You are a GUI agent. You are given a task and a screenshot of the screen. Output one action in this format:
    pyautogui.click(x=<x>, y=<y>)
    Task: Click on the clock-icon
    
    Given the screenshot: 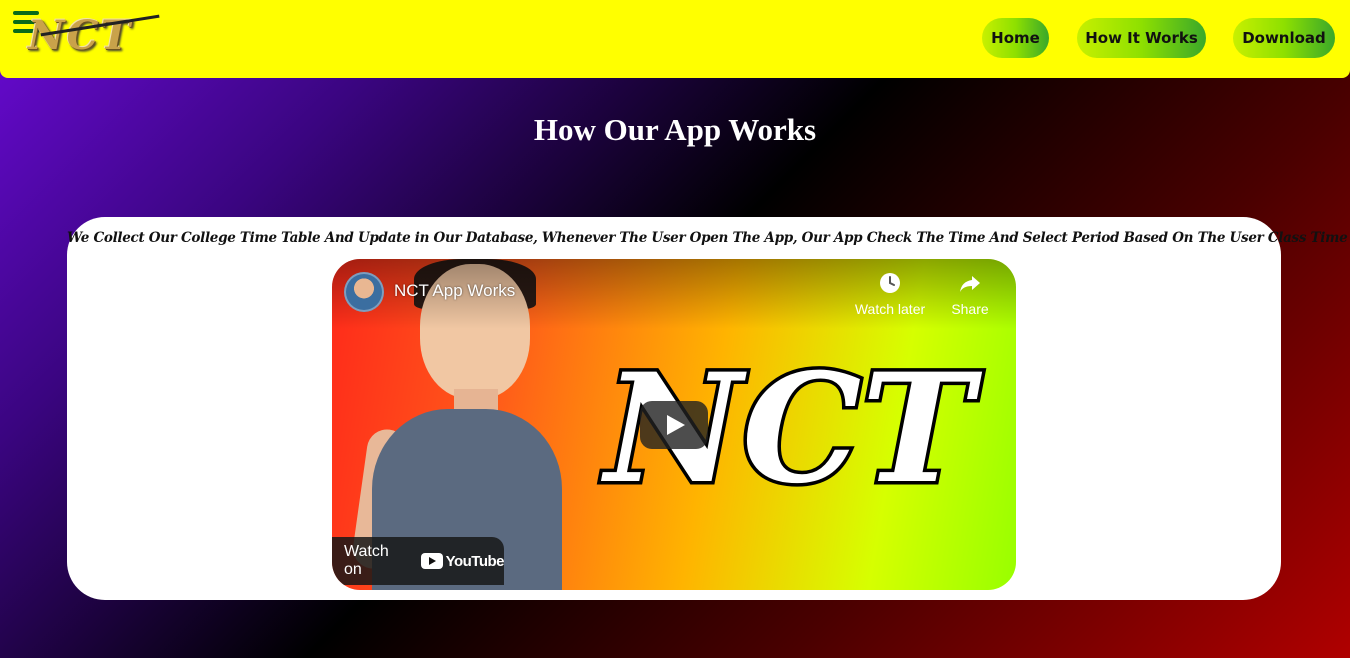 What is the action you would take?
    pyautogui.click(x=890, y=283)
    